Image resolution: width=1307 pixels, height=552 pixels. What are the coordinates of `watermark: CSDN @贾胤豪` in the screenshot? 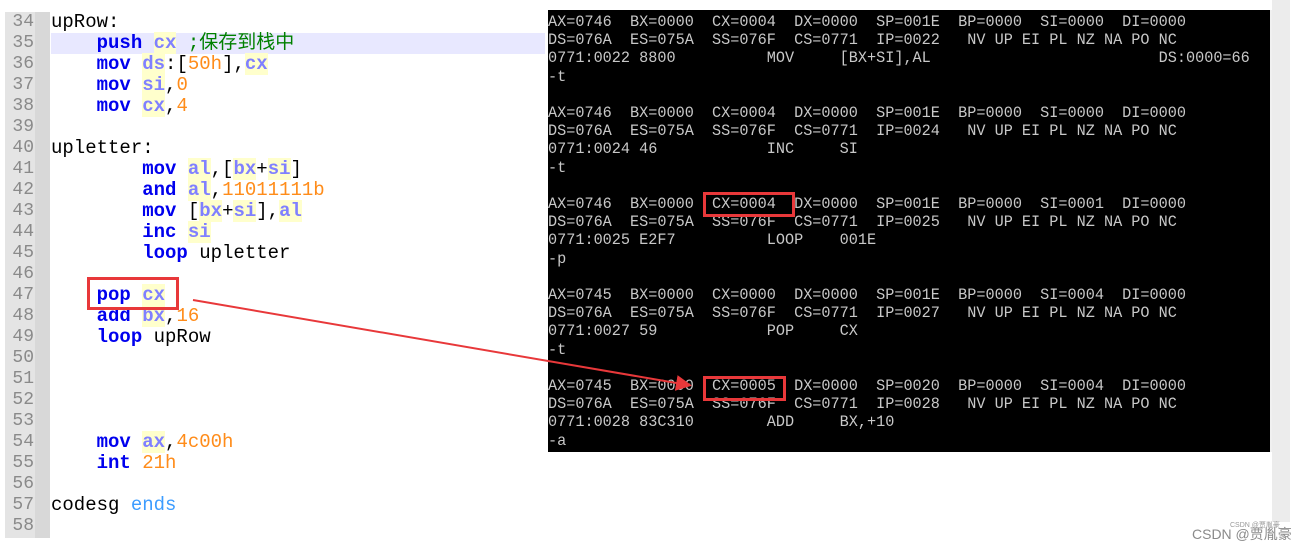 It's located at (1242, 534).